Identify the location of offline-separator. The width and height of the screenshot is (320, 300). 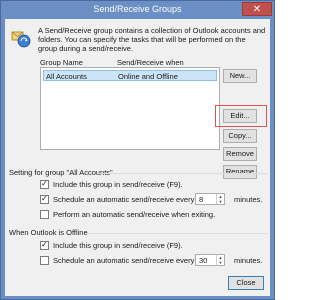
(177, 233).